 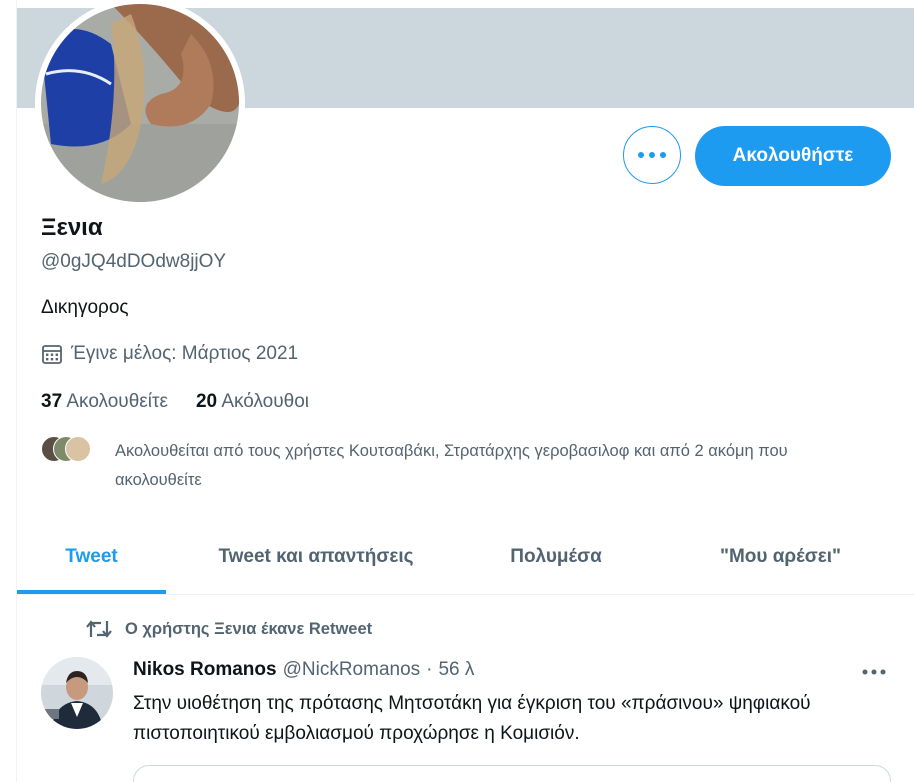 I want to click on followed-by-avatars, so click(x=71, y=449).